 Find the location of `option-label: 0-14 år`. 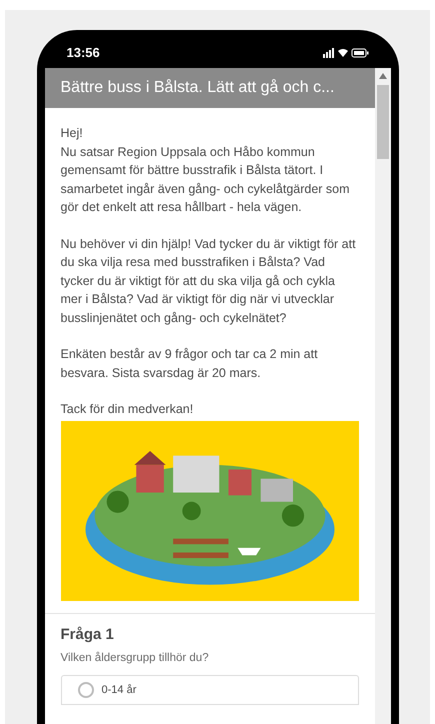

option-label: 0-14 år is located at coordinates (119, 690).